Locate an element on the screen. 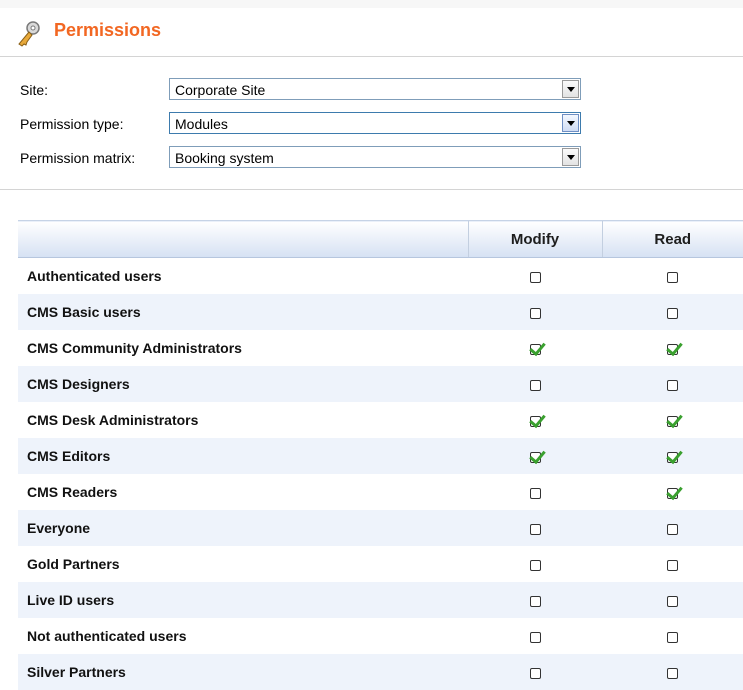 The width and height of the screenshot is (743, 690). role-name: CMS Editors is located at coordinates (243, 456).